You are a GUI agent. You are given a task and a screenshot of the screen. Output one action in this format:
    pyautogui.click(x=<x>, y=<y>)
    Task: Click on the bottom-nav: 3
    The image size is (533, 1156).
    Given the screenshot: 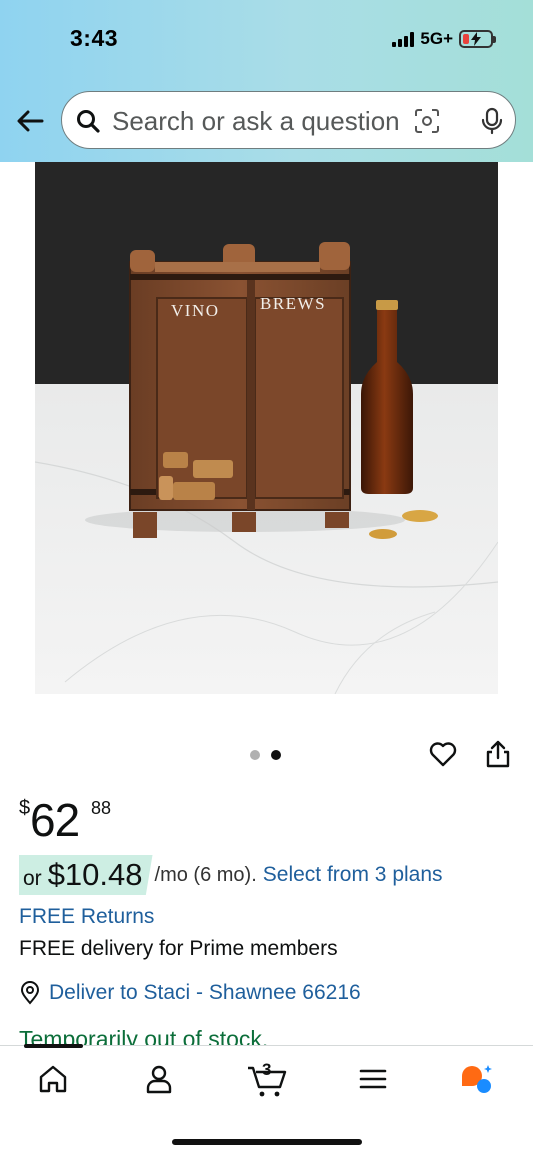 What is the action you would take?
    pyautogui.click(x=266, y=1100)
    